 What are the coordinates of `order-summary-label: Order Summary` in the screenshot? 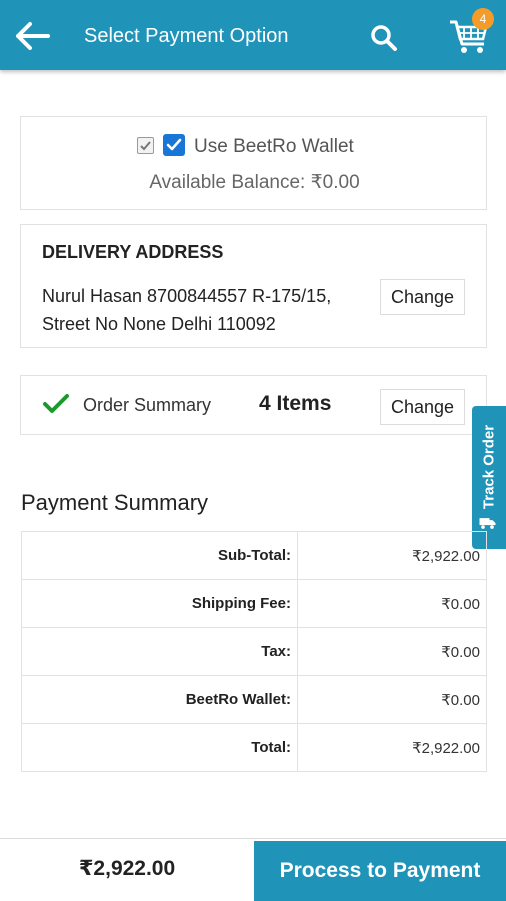 It's located at (147, 405).